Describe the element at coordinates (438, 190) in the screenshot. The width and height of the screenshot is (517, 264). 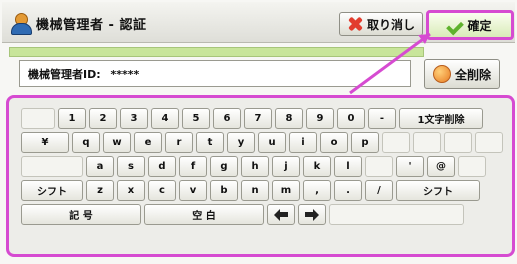
I see `shift-right-button: シフト` at that location.